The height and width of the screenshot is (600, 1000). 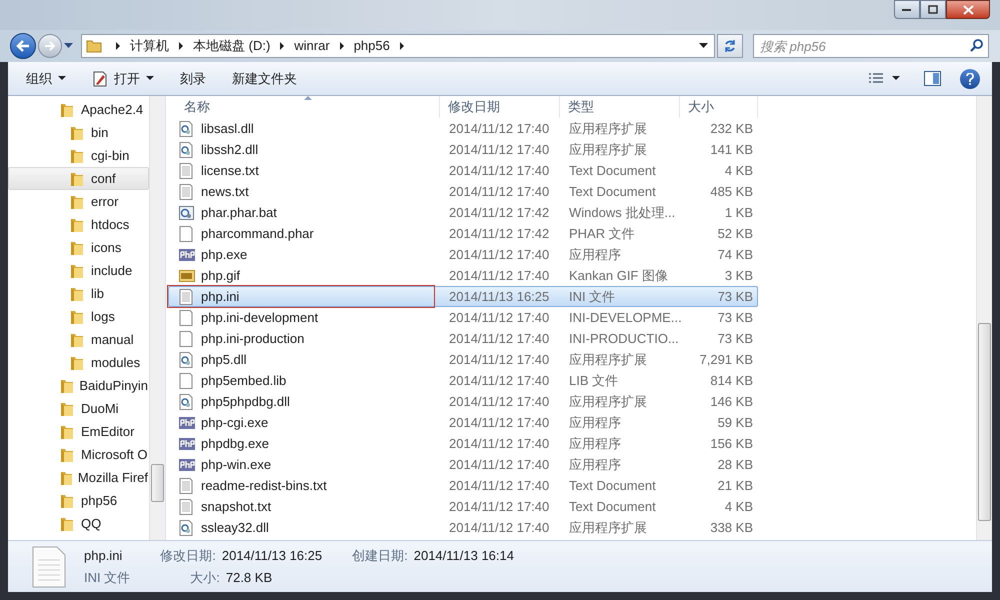 I want to click on breadcrumb: php56, so click(x=372, y=46).